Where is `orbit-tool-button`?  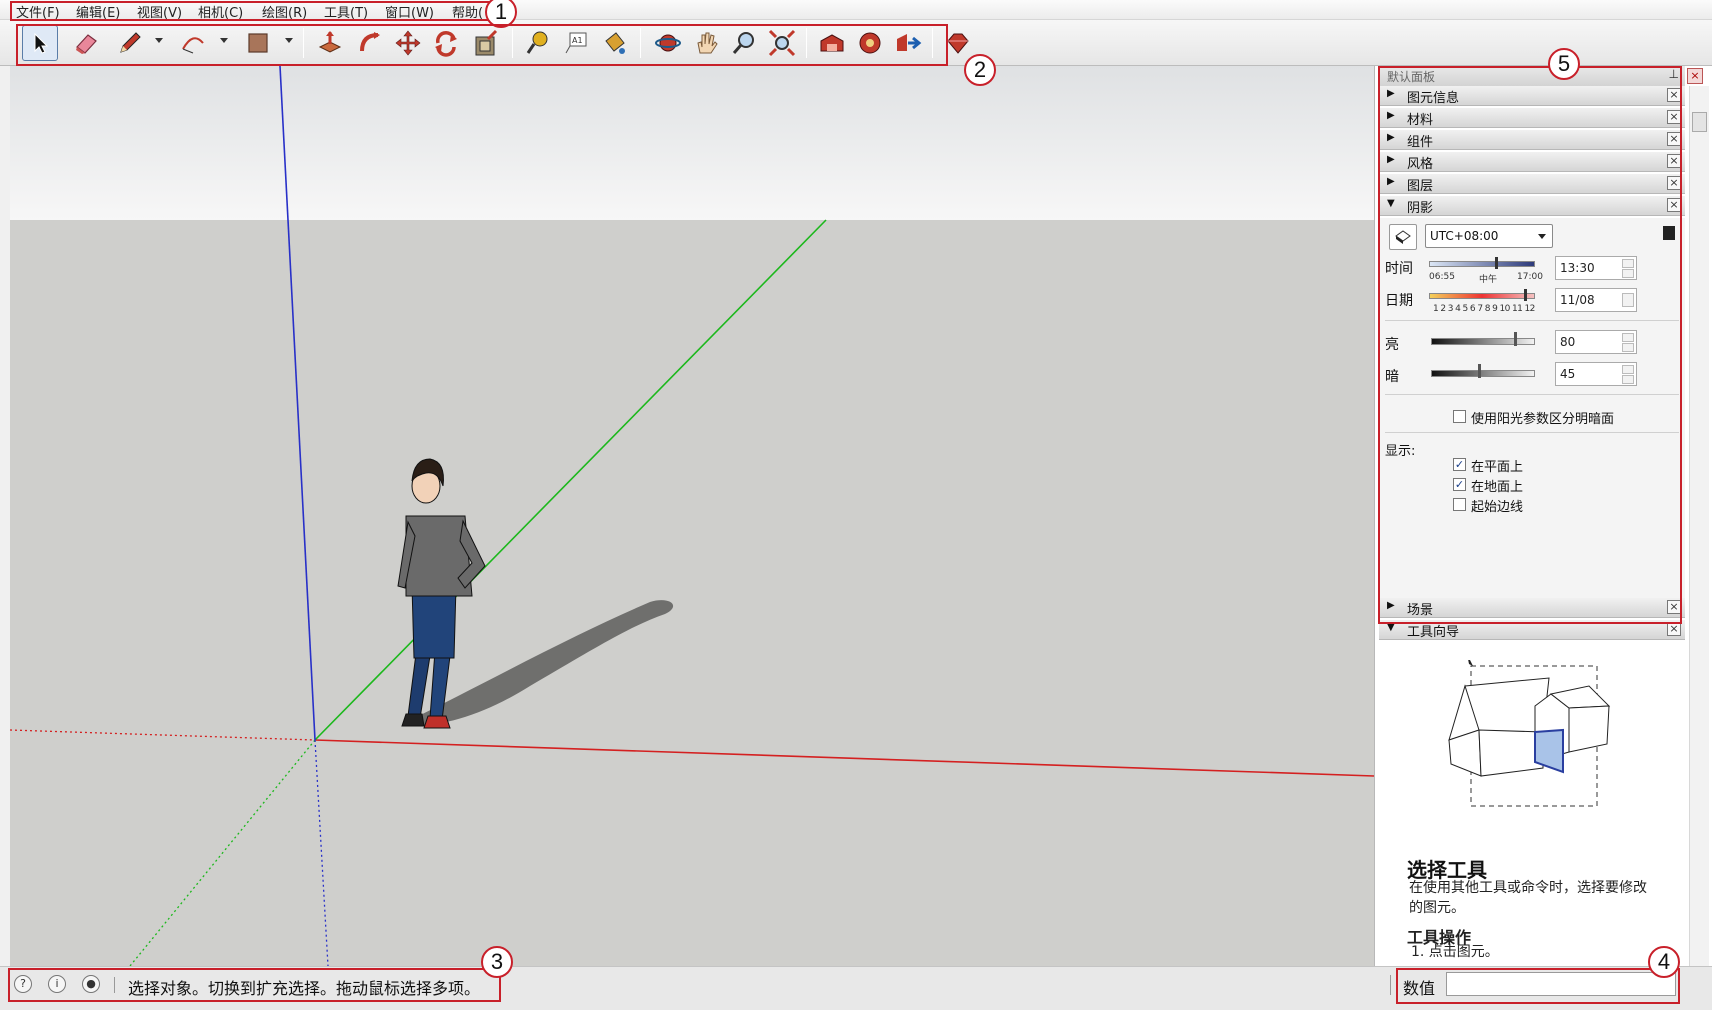
orbit-tool-button is located at coordinates (668, 43).